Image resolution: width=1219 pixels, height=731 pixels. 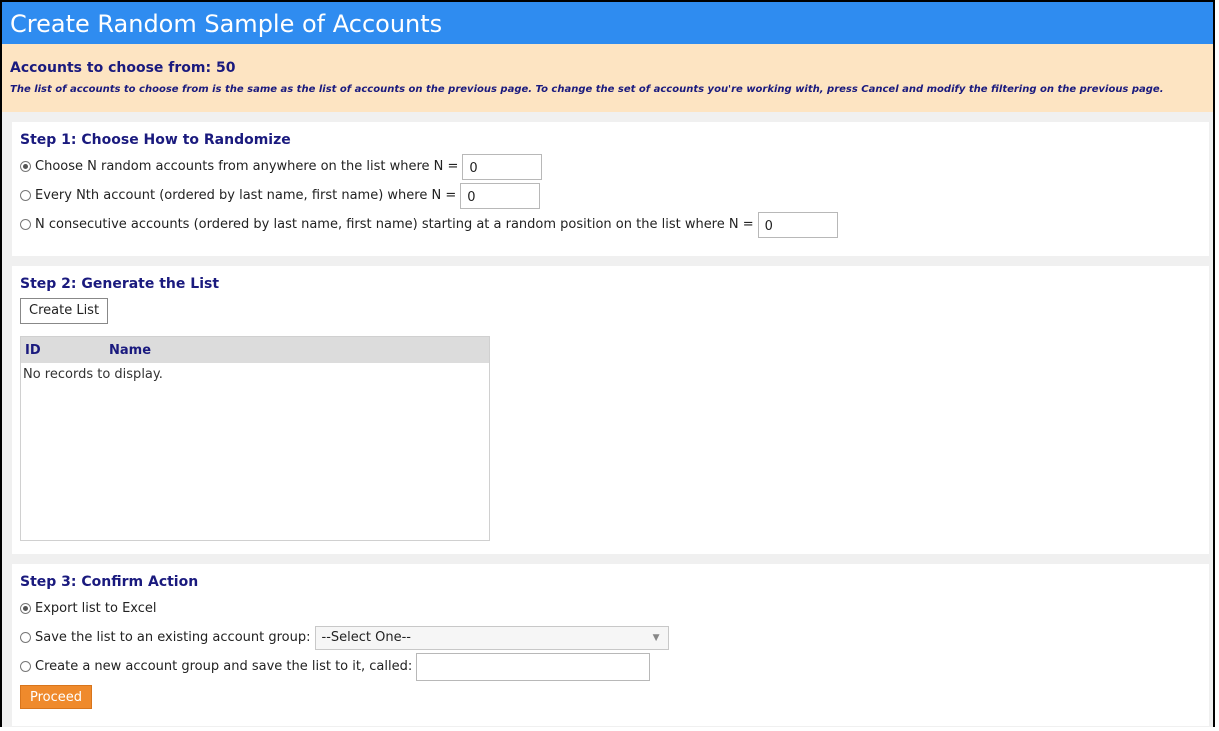 I want to click on new-group-name-input, so click(x=533, y=666).